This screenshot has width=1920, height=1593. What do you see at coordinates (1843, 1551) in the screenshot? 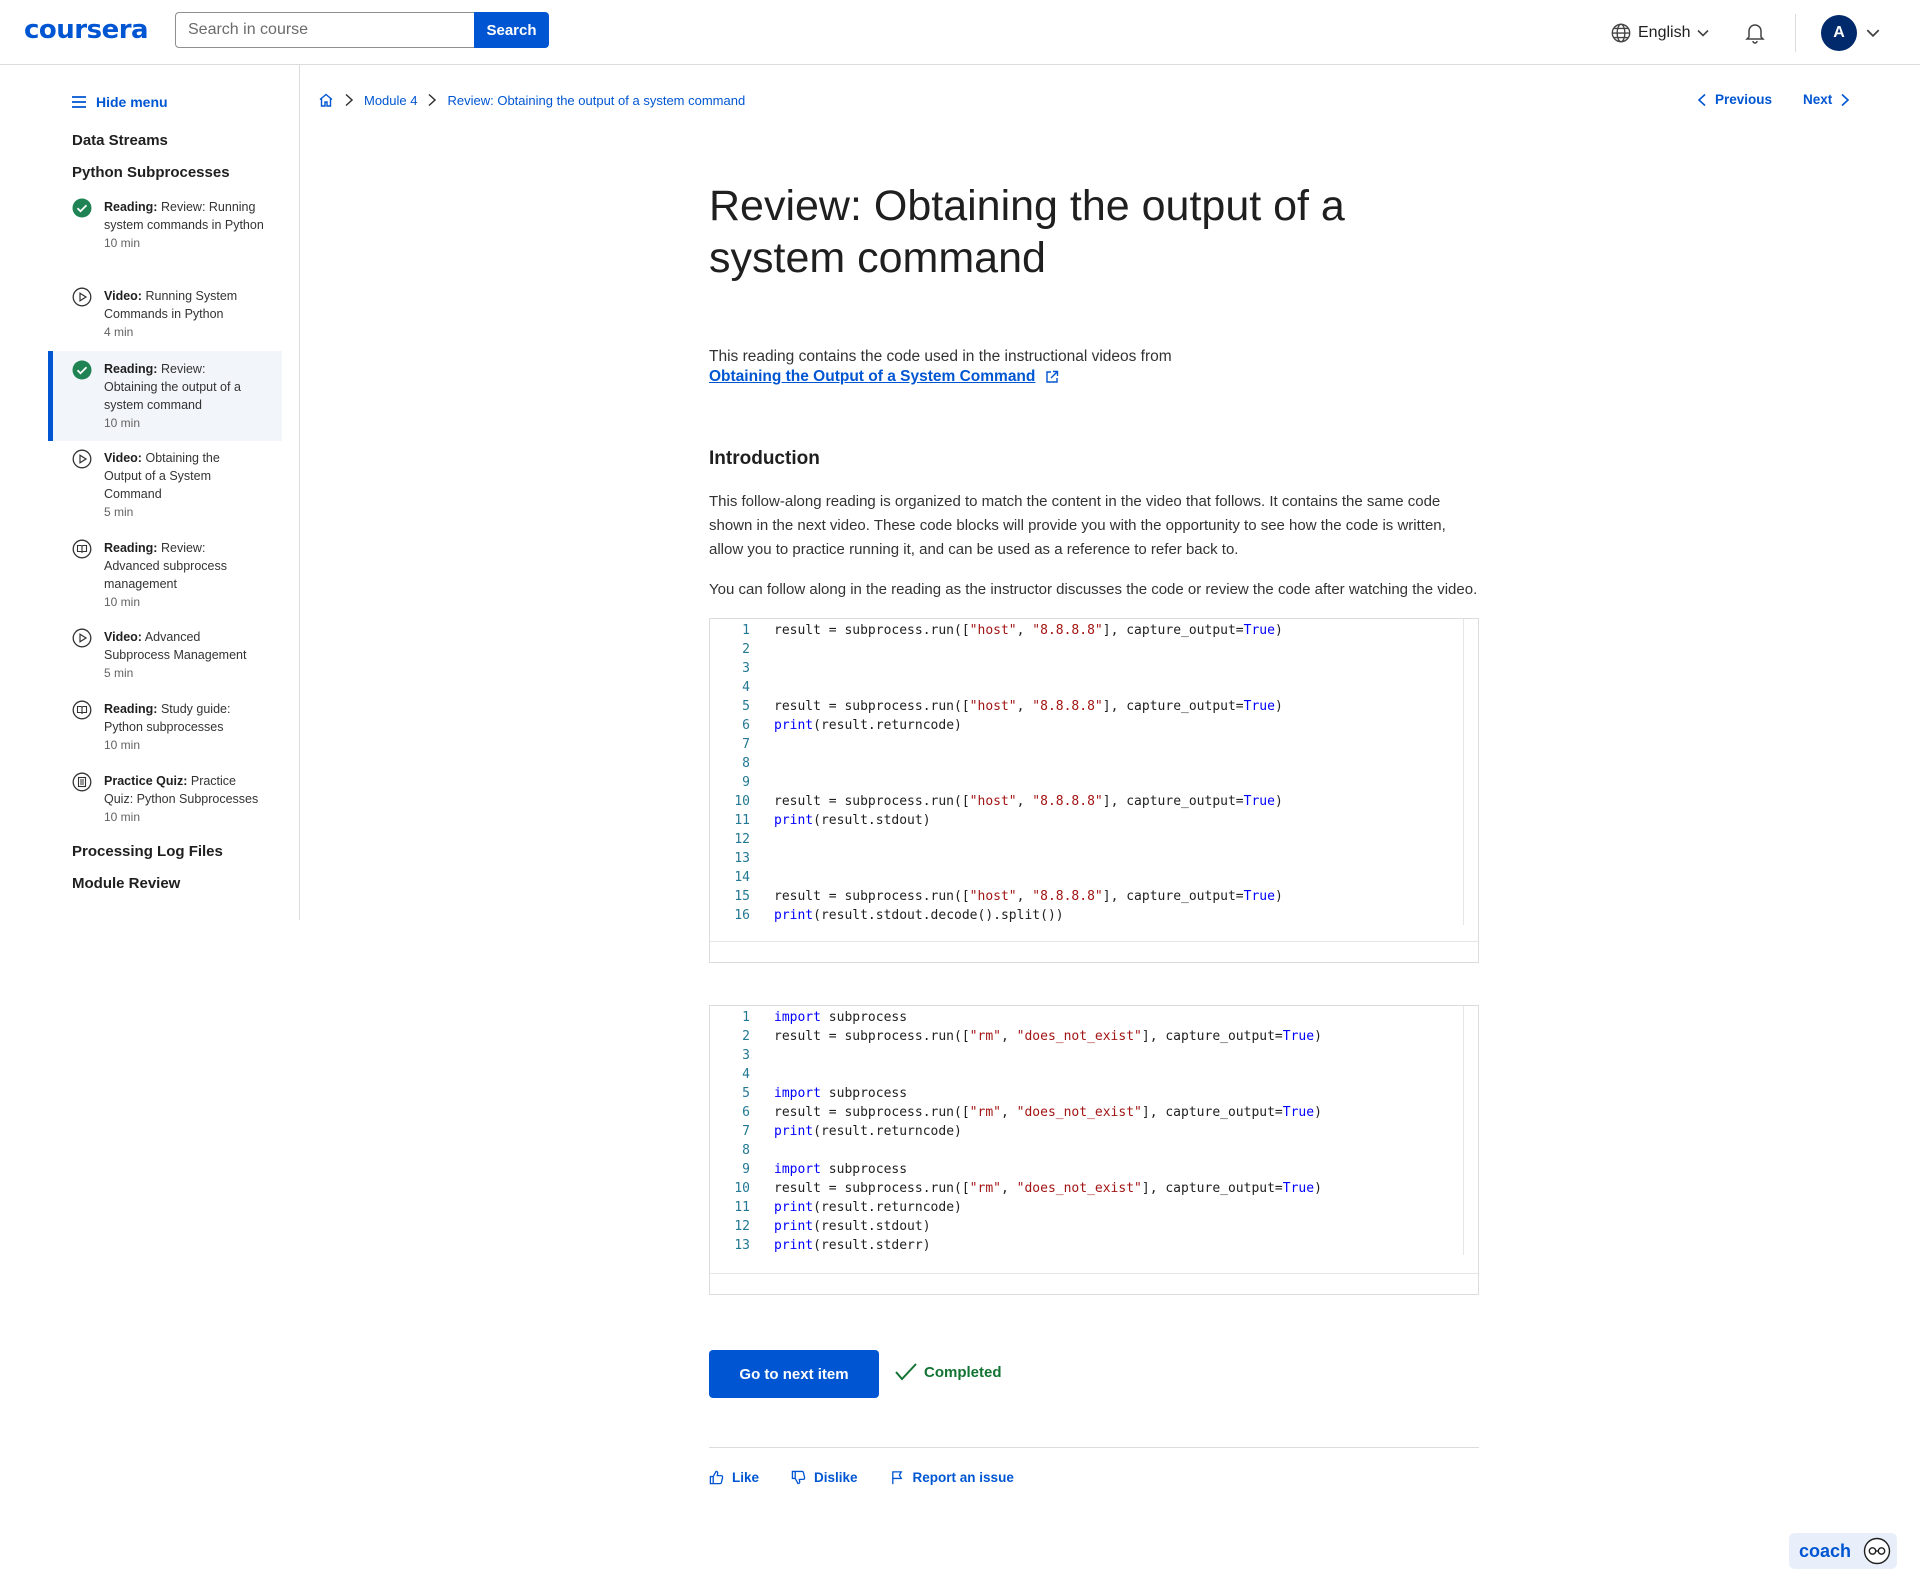
I see `coach-button: coach` at bounding box center [1843, 1551].